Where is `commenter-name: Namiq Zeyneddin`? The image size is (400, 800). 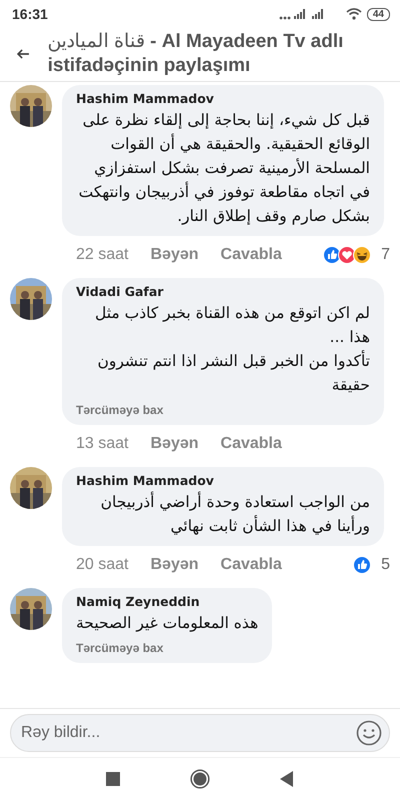 commenter-name: Namiq Zeyneddin is located at coordinates (167, 601).